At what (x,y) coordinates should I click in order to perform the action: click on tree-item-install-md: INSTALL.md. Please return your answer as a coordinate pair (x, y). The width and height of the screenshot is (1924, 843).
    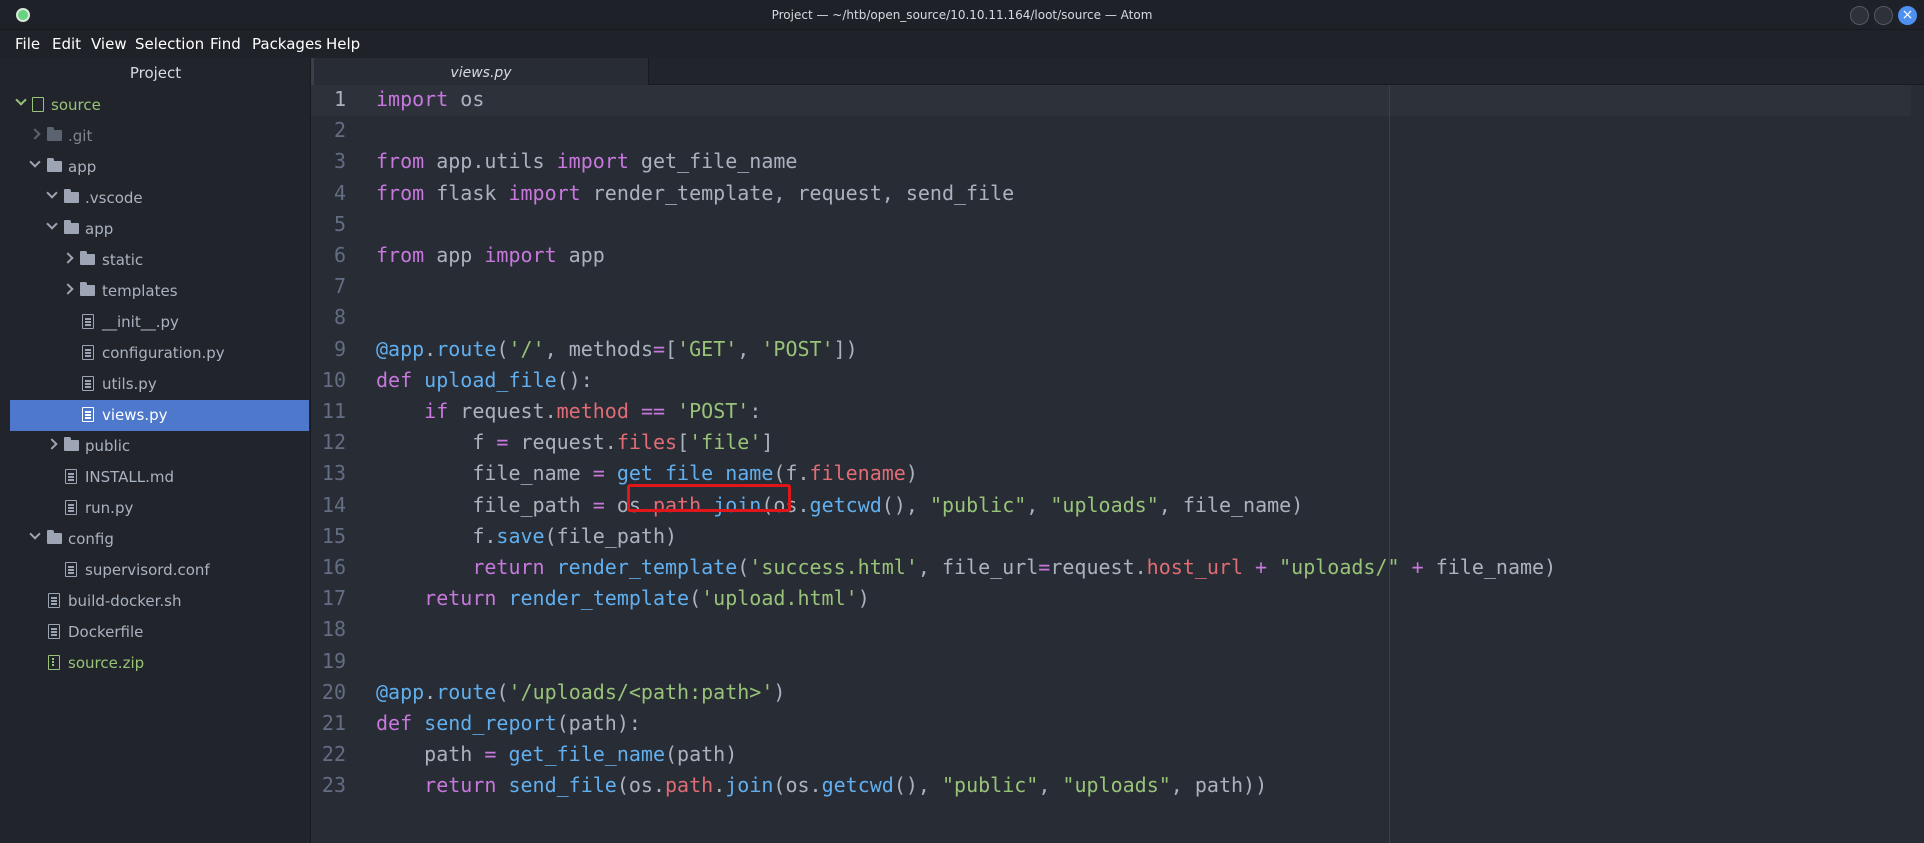
    Looking at the image, I should click on (159, 477).